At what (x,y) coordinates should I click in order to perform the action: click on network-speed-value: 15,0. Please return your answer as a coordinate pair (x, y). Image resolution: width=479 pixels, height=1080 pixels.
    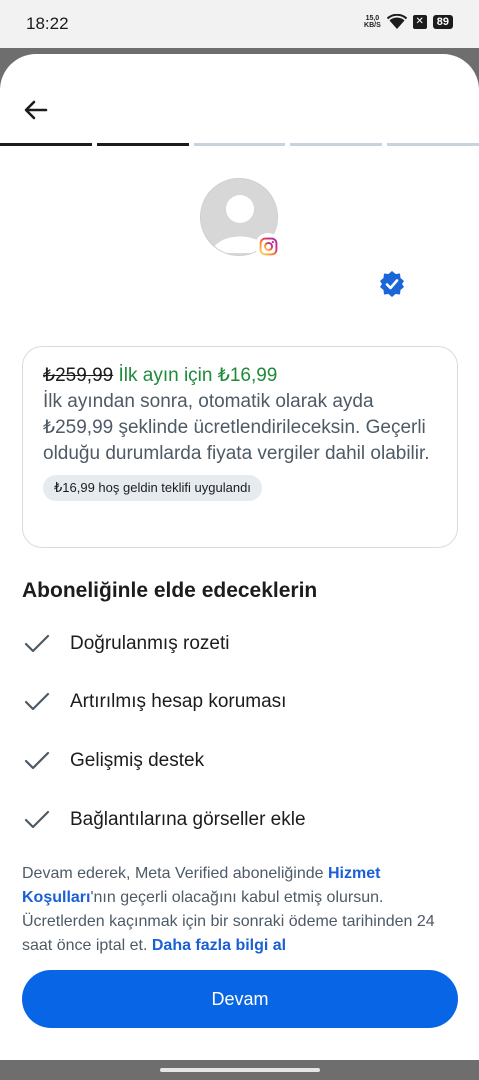
    Looking at the image, I should click on (372, 18).